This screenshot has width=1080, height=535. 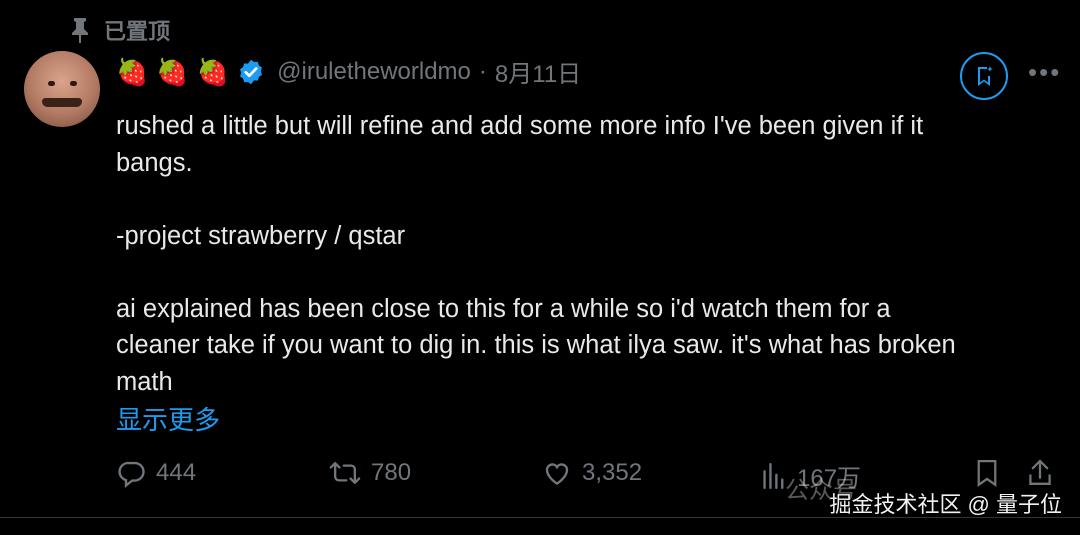 I want to click on show-more-link: 显示更多, so click(x=168, y=418).